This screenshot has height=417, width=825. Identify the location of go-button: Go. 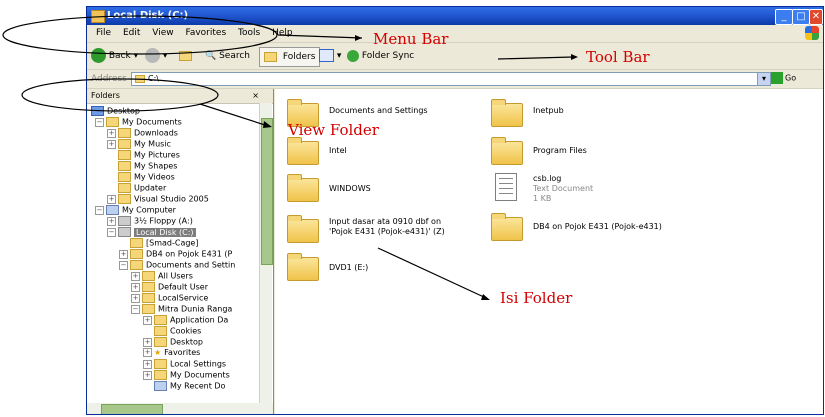
(783, 78).